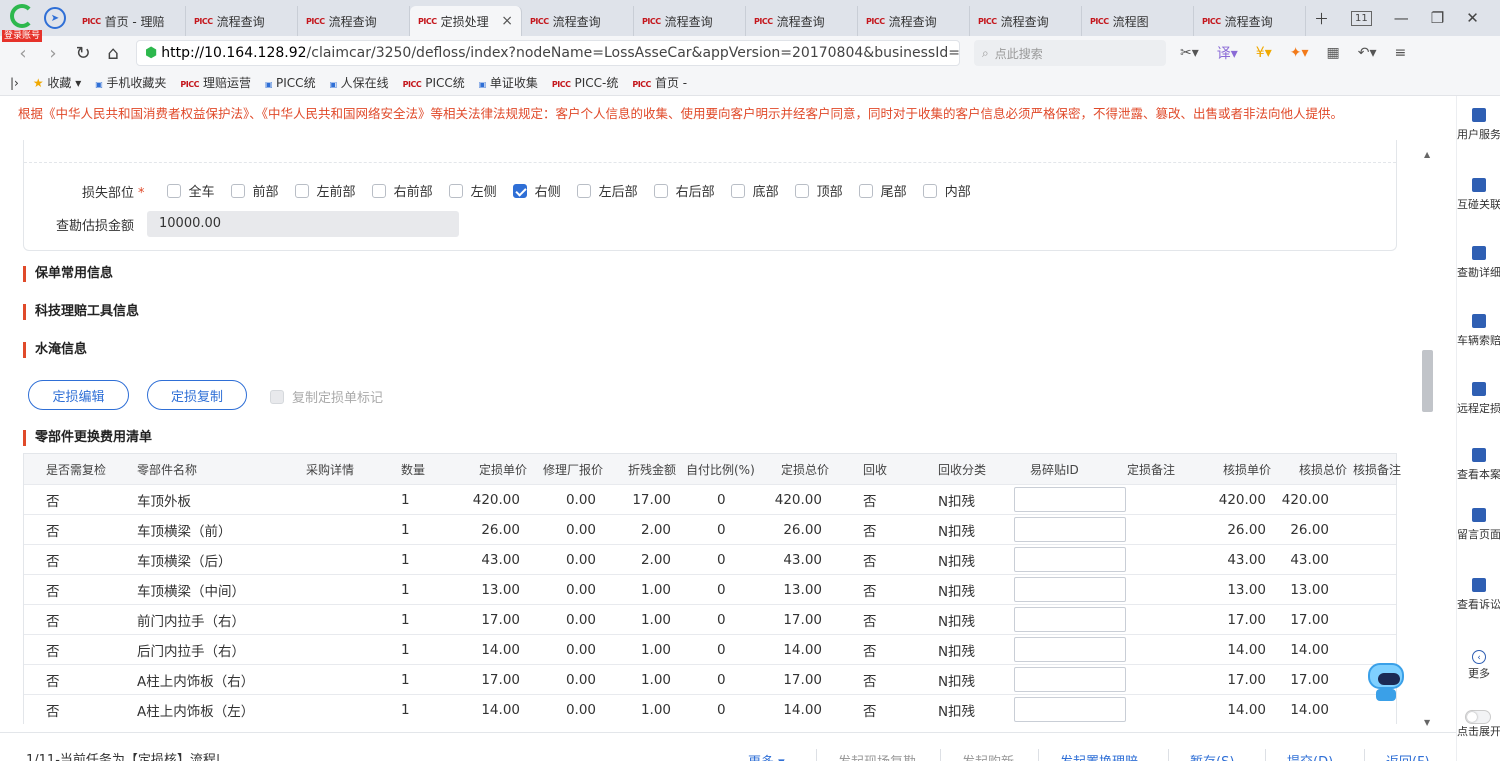  What do you see at coordinates (1310, 756) in the screenshot?
I see `submit-button: 提交(D)` at bounding box center [1310, 756].